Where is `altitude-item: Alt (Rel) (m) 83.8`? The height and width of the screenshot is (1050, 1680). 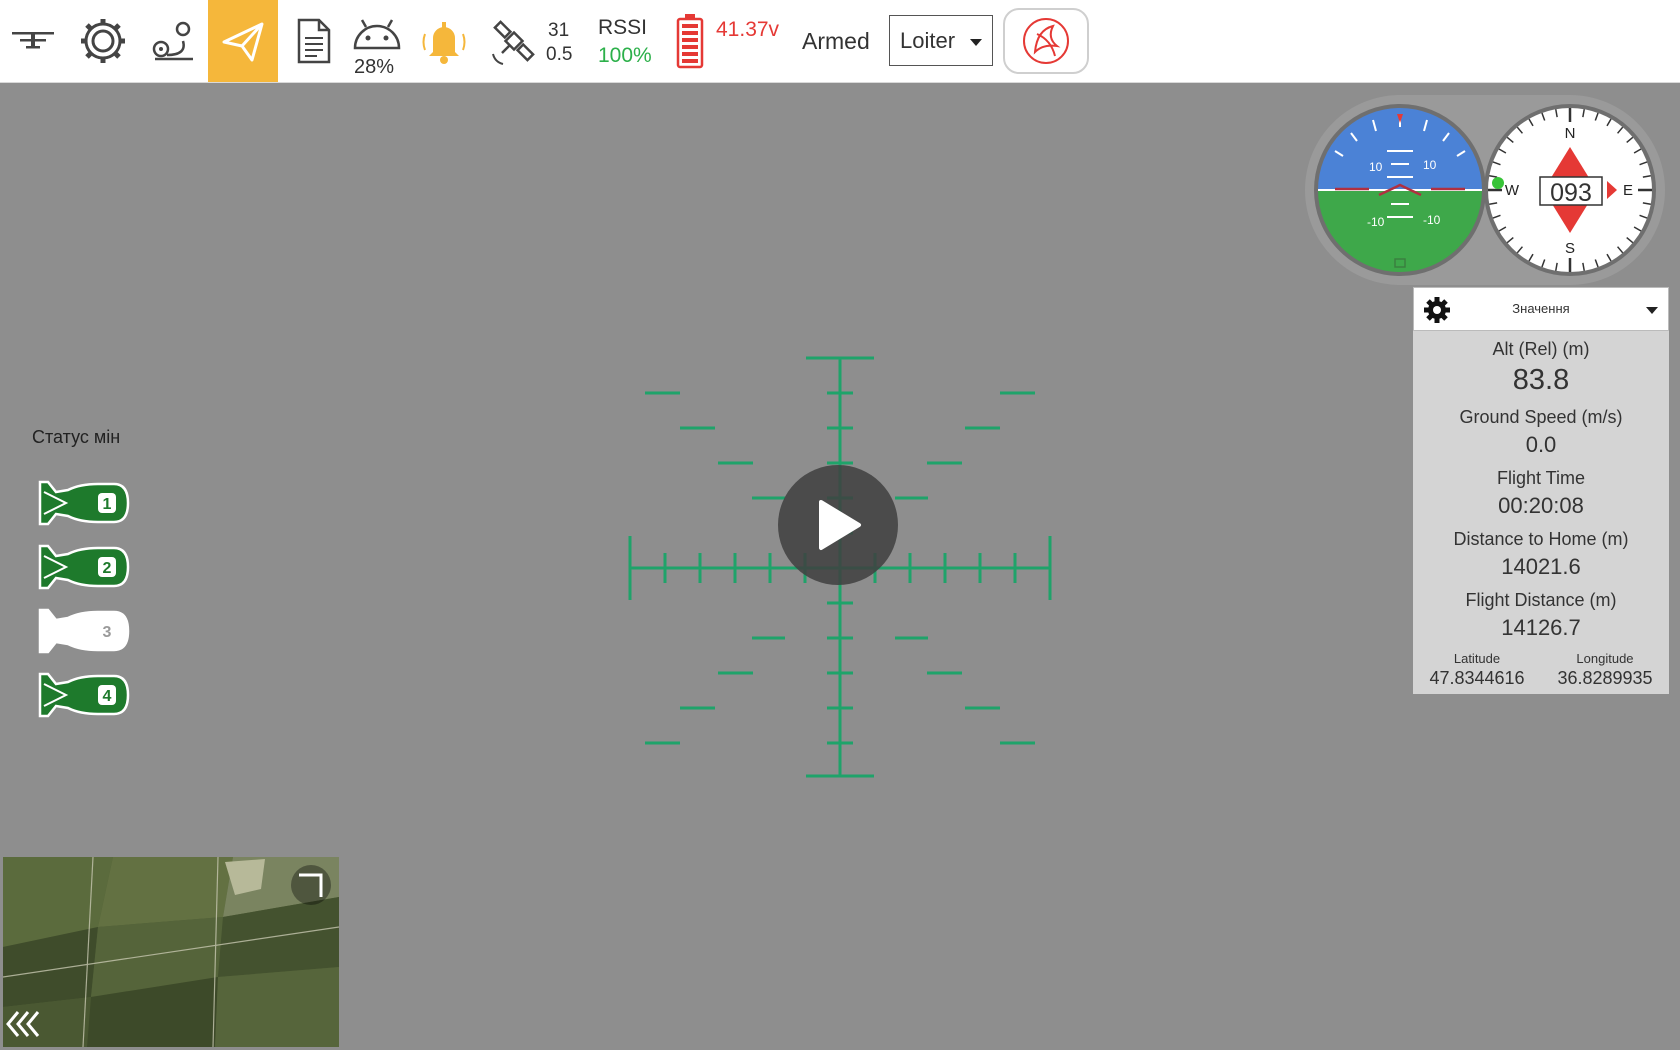 altitude-item: Alt (Rel) (m) 83.8 is located at coordinates (1541, 368).